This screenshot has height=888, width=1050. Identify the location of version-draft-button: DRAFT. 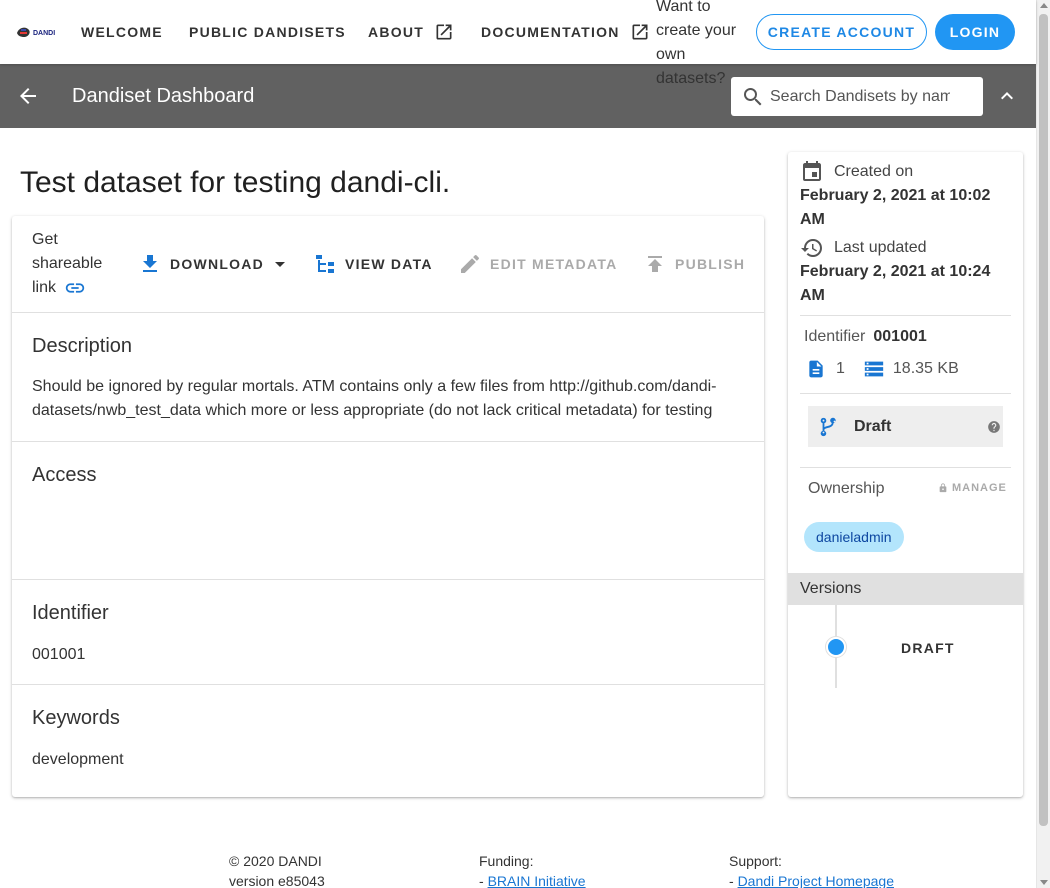
(928, 648).